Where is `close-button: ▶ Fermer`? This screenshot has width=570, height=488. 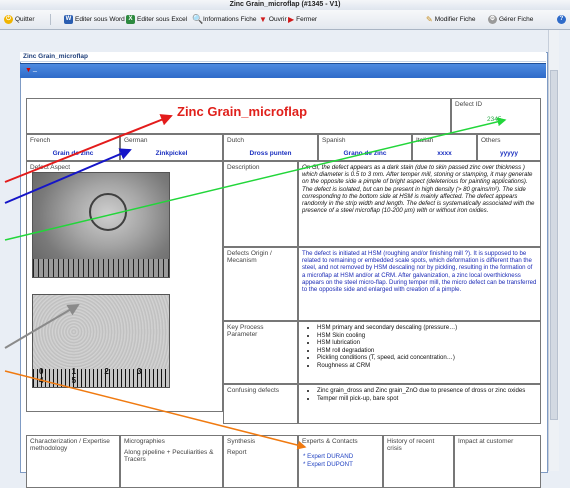 close-button: ▶ Fermer is located at coordinates (302, 19).